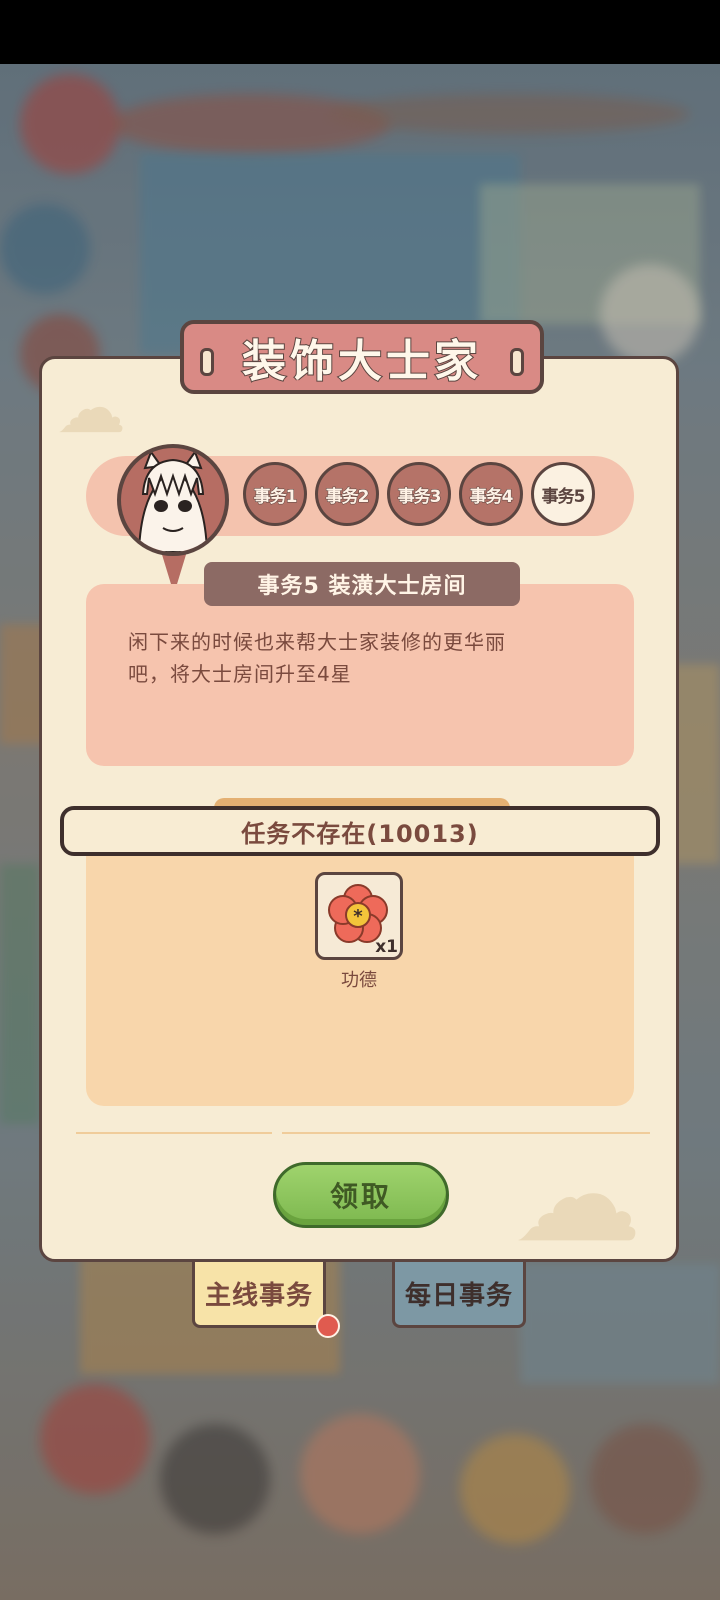  What do you see at coordinates (361, 1195) in the screenshot?
I see `claim-button: 领取` at bounding box center [361, 1195].